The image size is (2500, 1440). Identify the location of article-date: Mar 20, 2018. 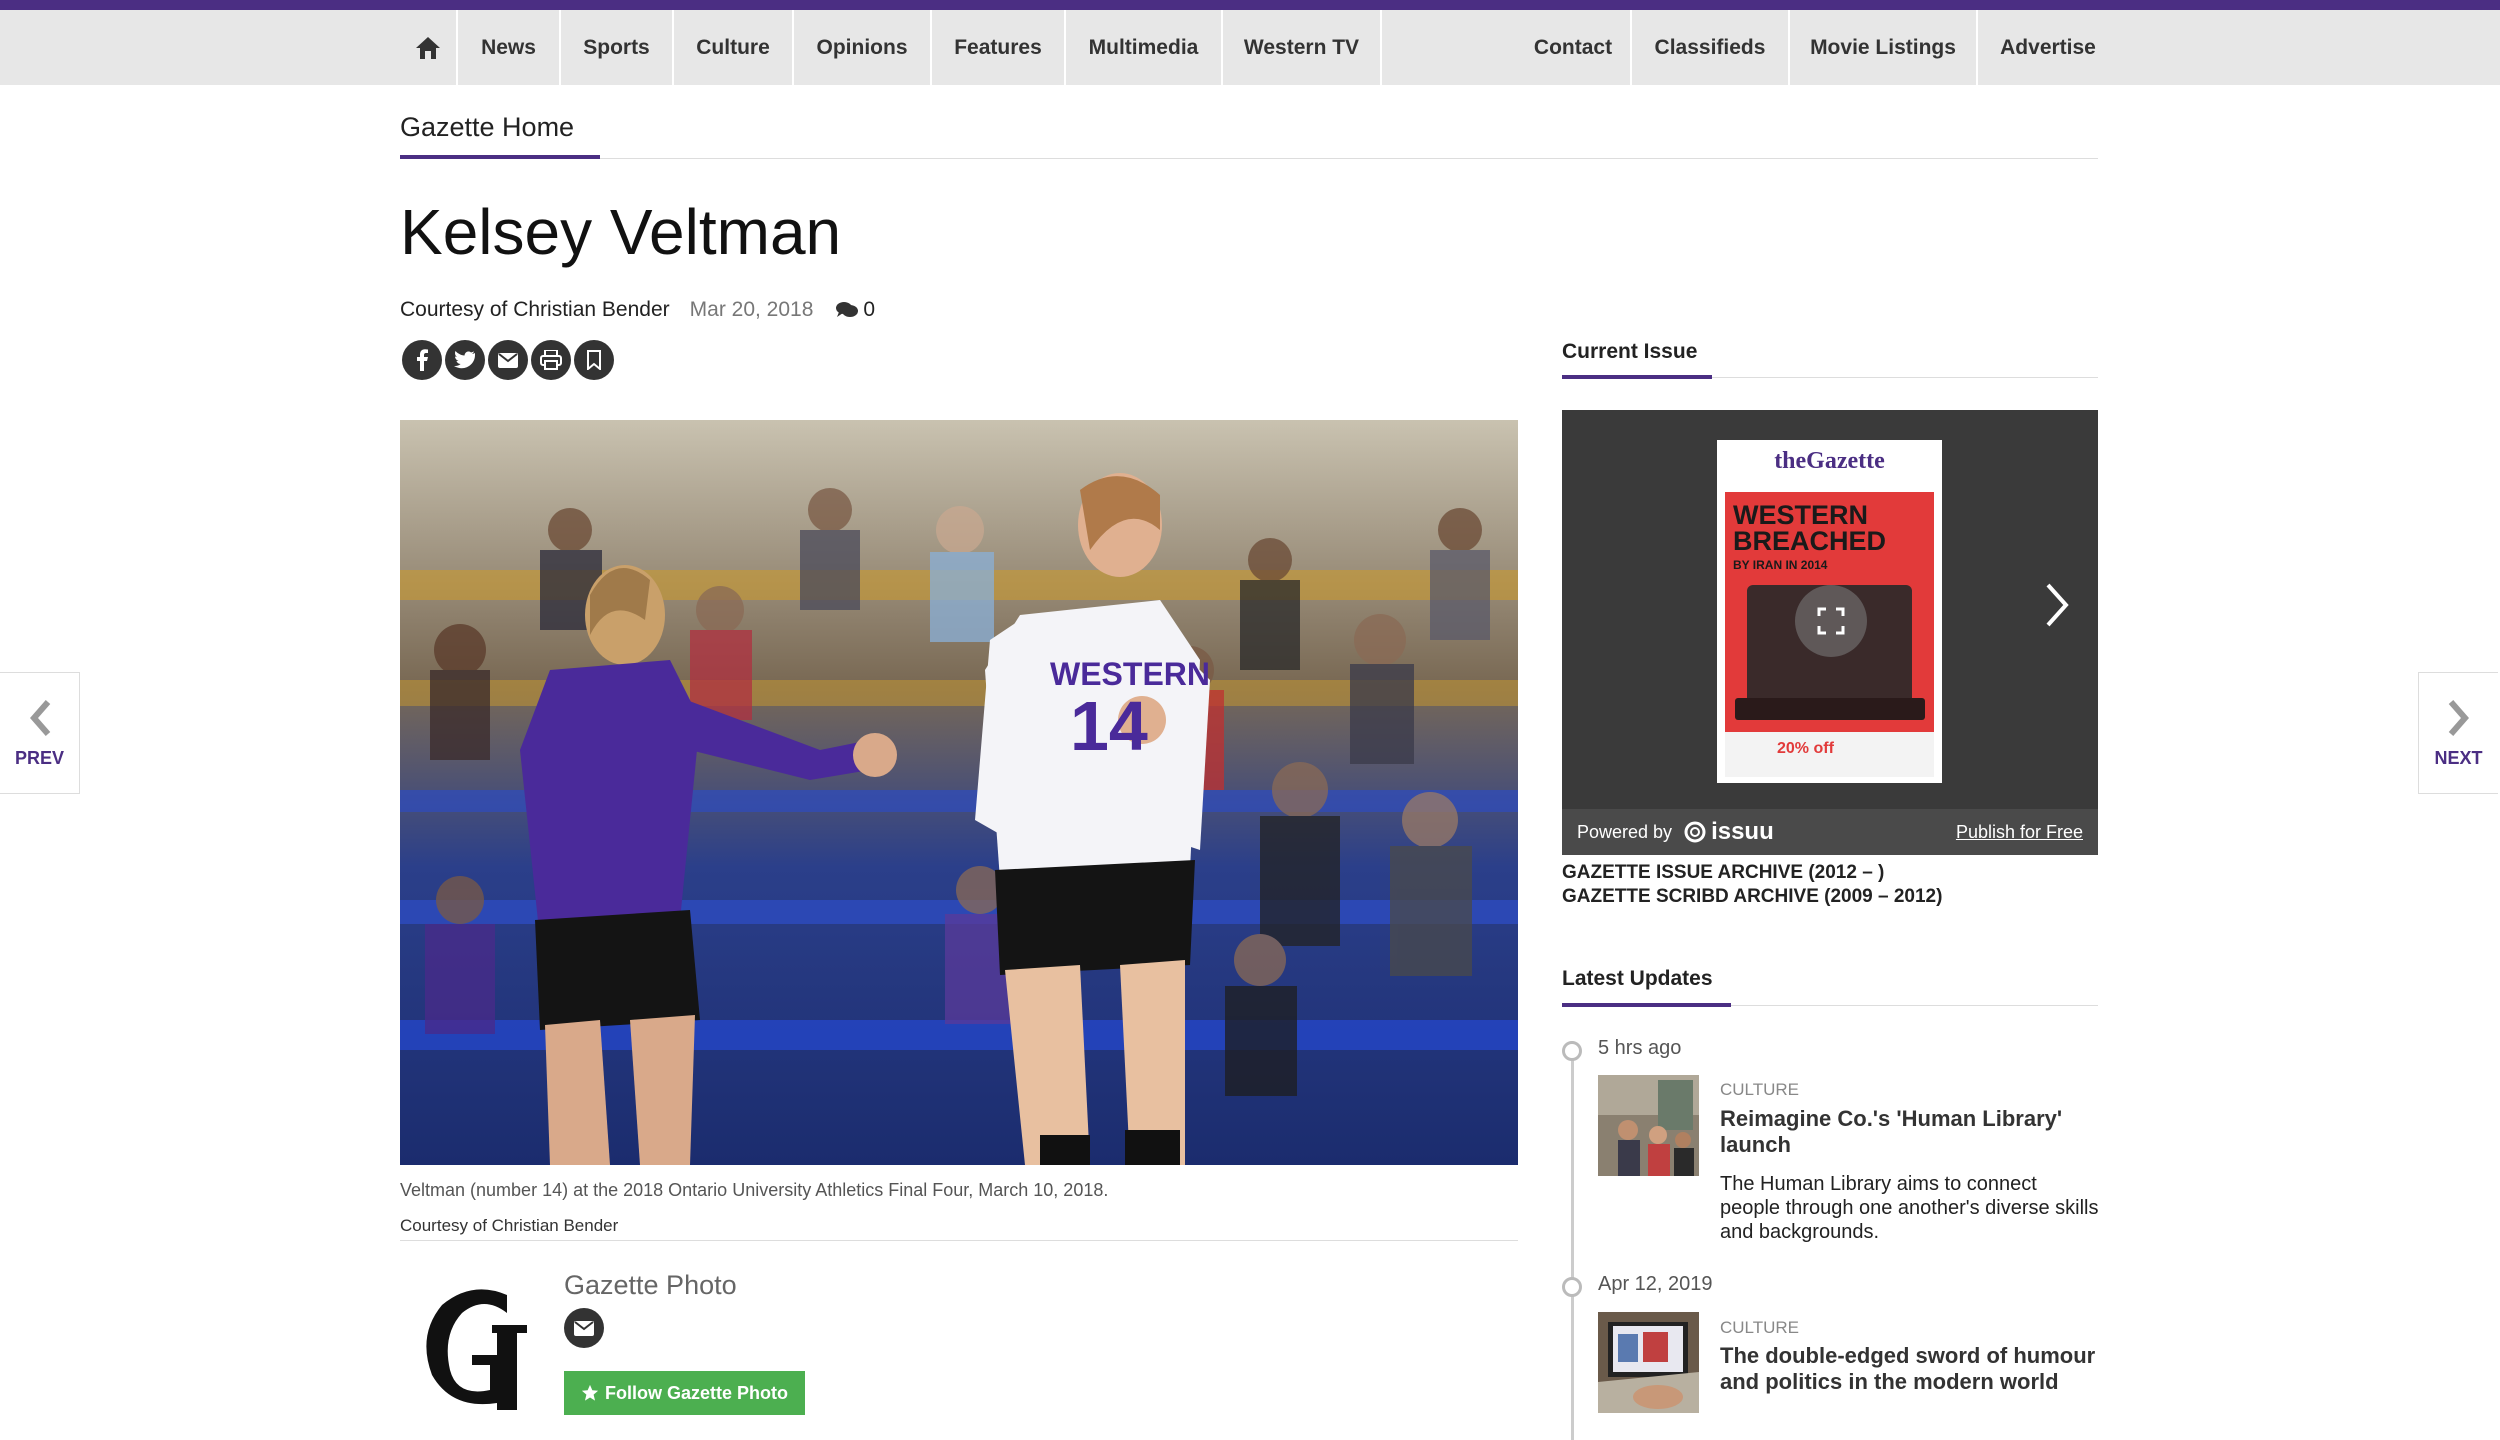
(751, 309).